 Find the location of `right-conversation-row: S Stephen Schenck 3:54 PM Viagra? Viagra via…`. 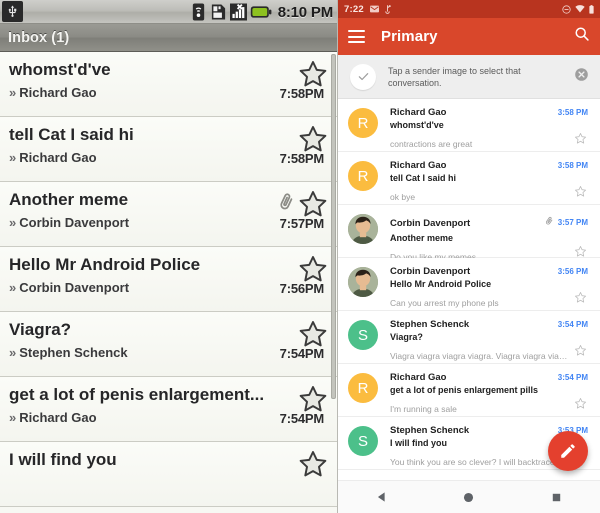

right-conversation-row: S Stephen Schenck 3:54 PM Viagra? Viagra via… is located at coordinates (469, 337).